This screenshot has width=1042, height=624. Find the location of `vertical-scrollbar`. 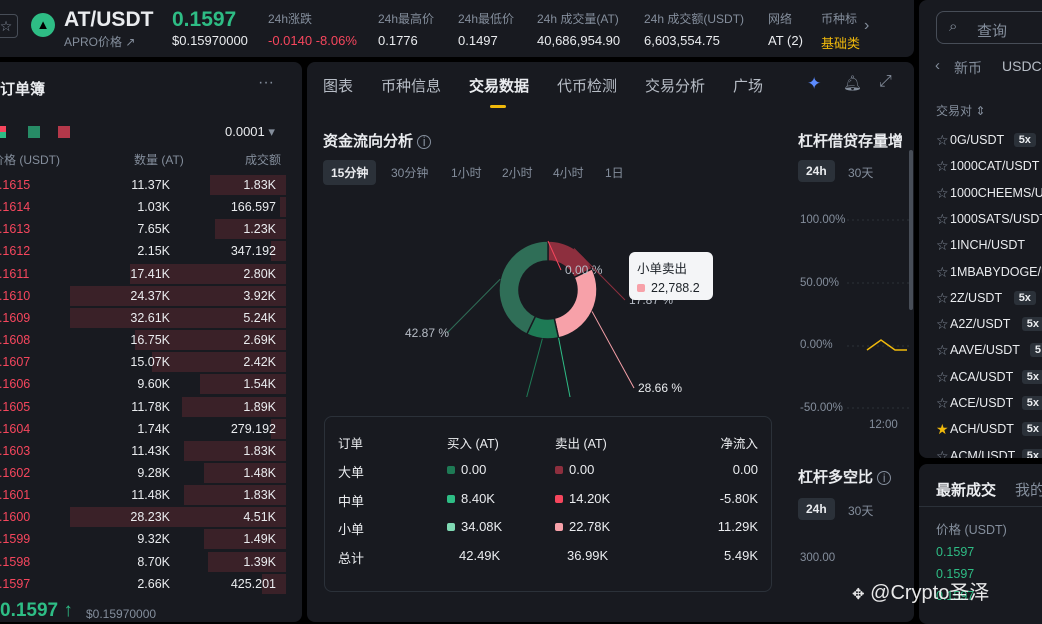

vertical-scrollbar is located at coordinates (911, 230).